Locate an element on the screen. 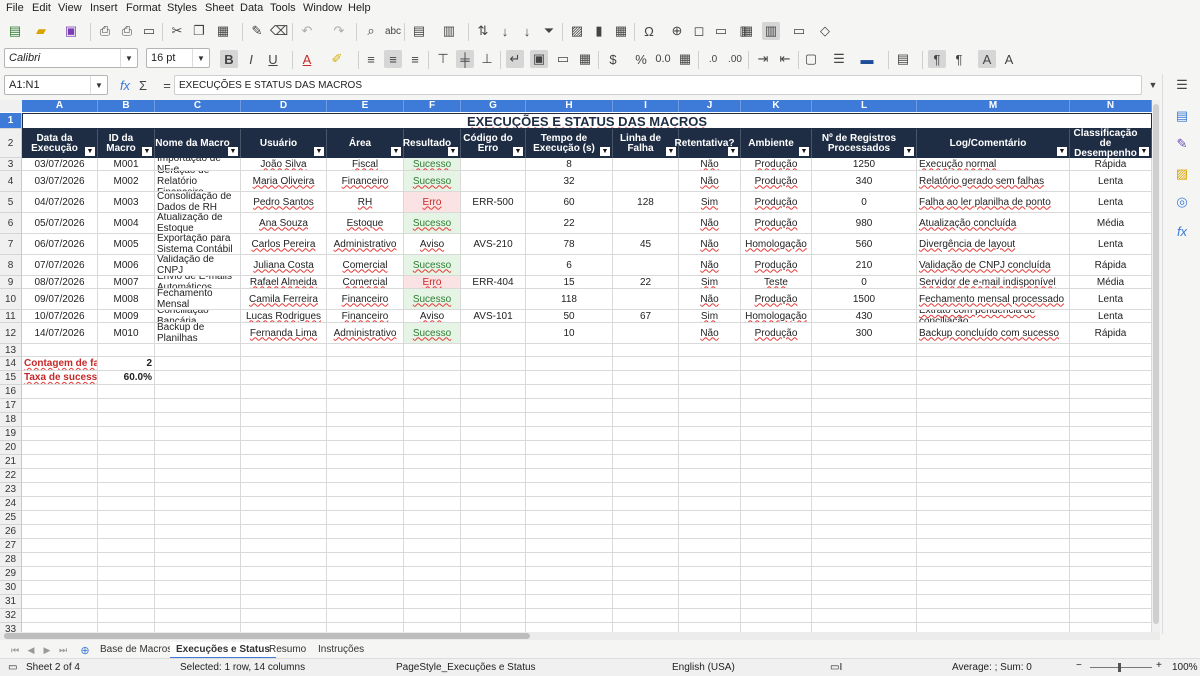 This screenshot has width=1200, height=676. row-header-30: 30 is located at coordinates (11, 588).